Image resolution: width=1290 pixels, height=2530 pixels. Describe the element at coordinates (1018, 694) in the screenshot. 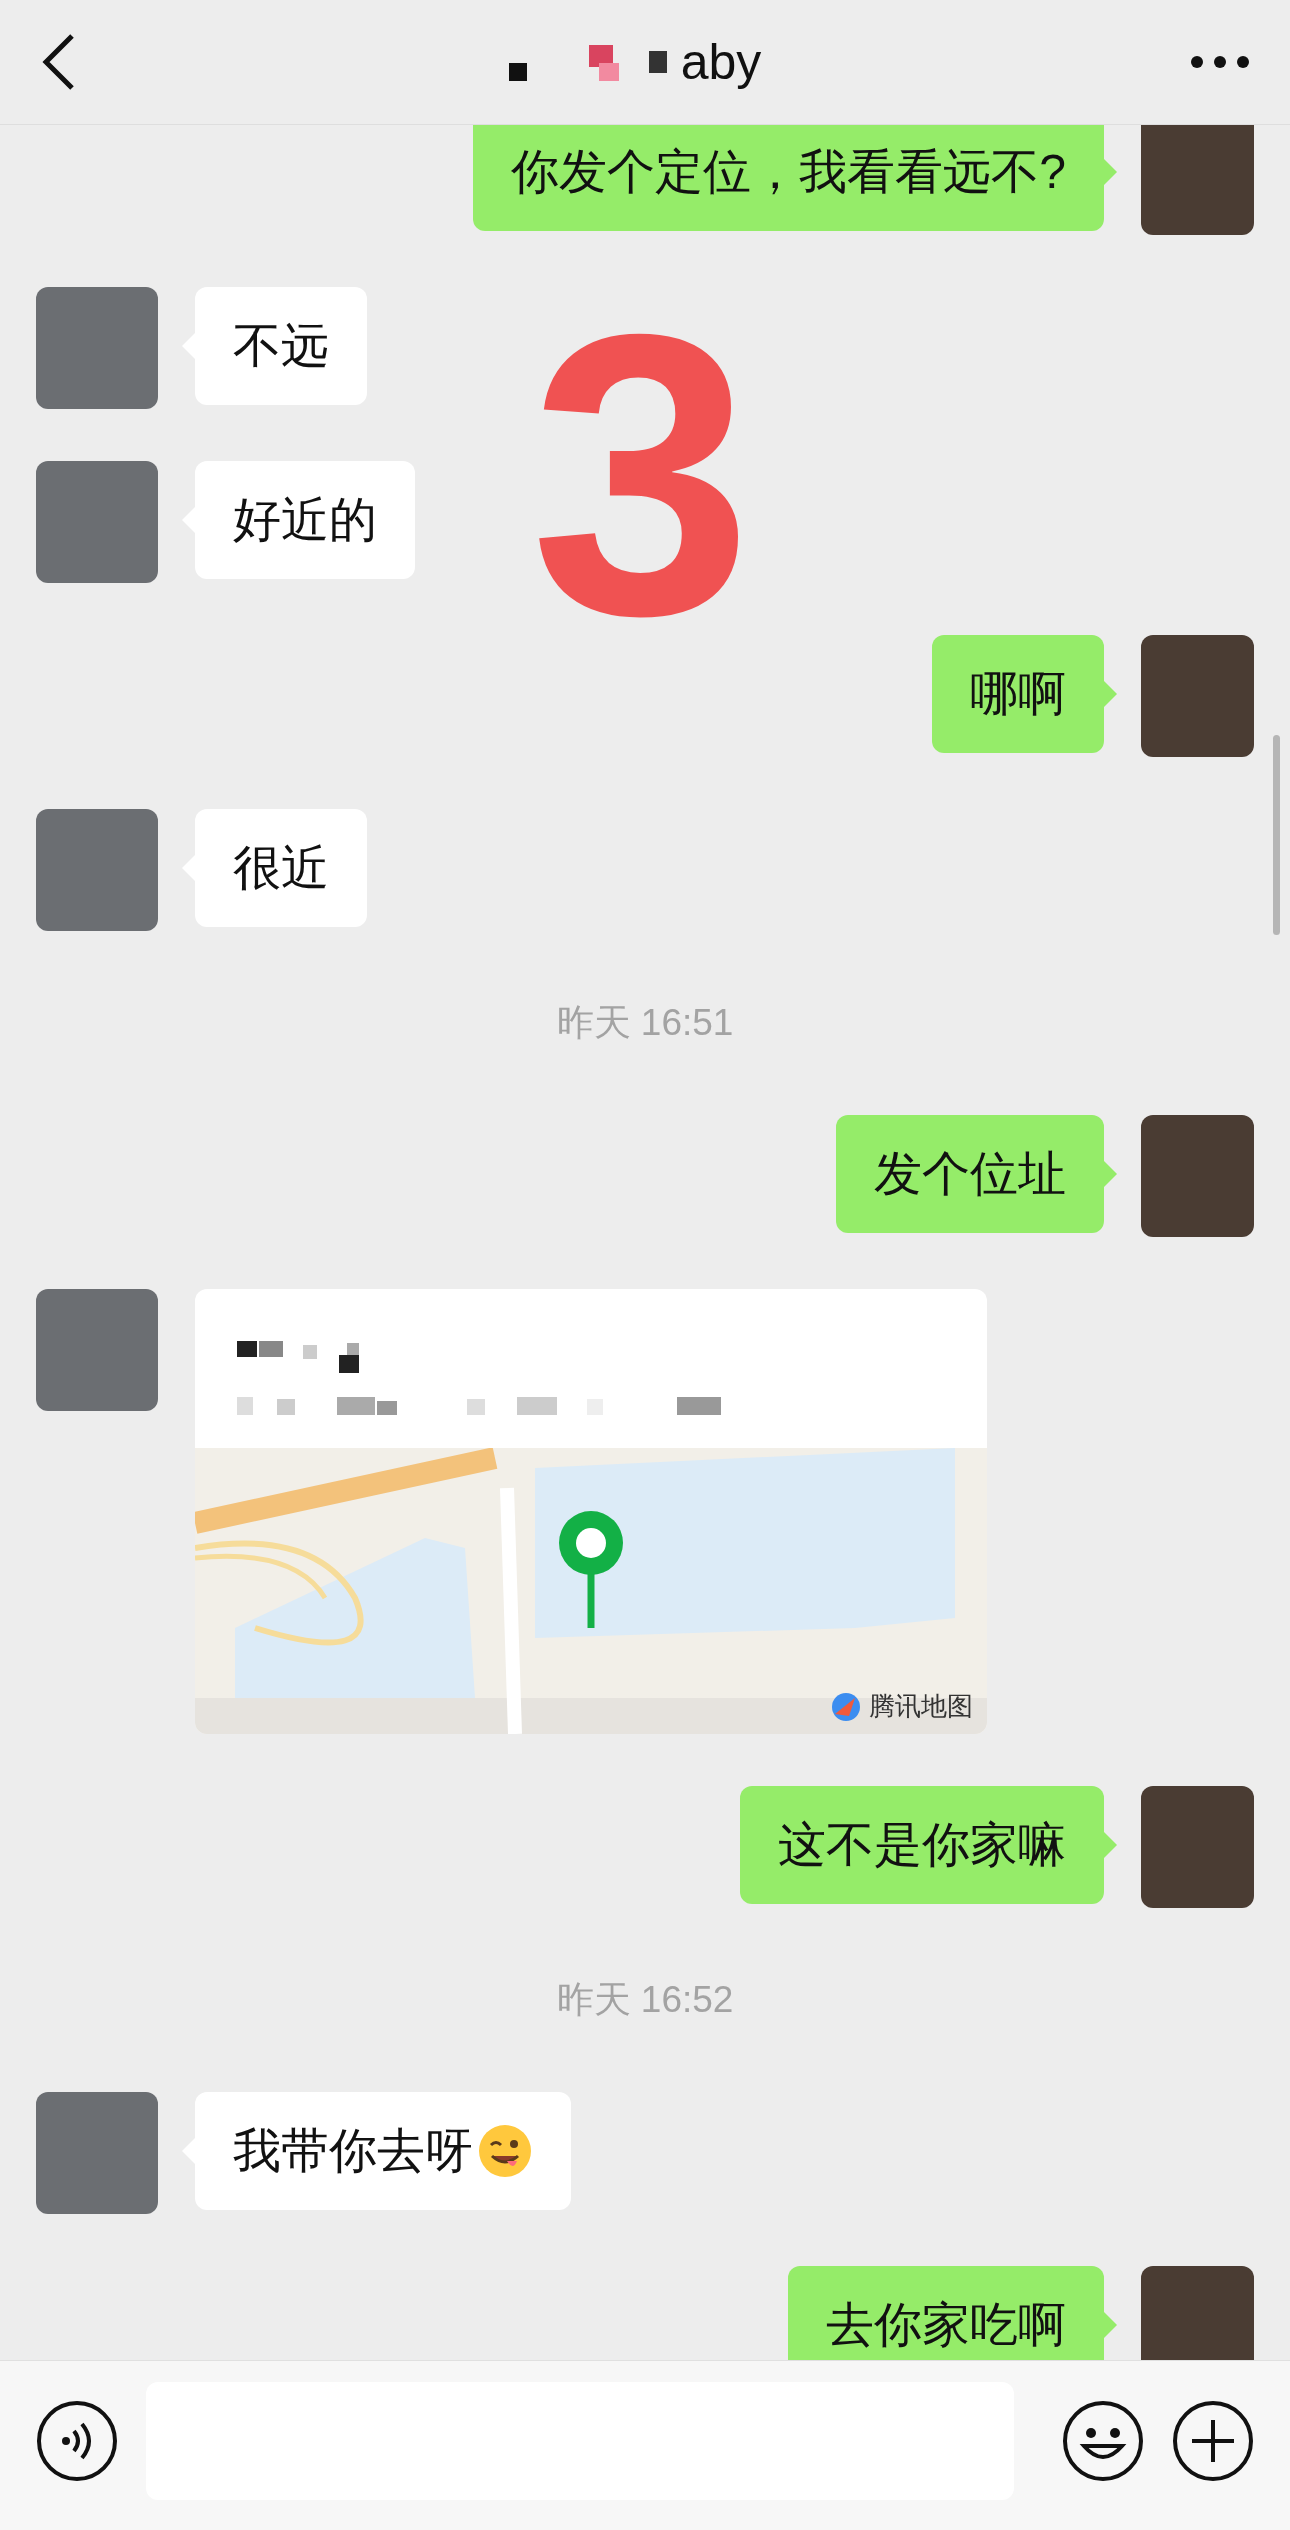

I see `message-bubble: 哪啊` at that location.